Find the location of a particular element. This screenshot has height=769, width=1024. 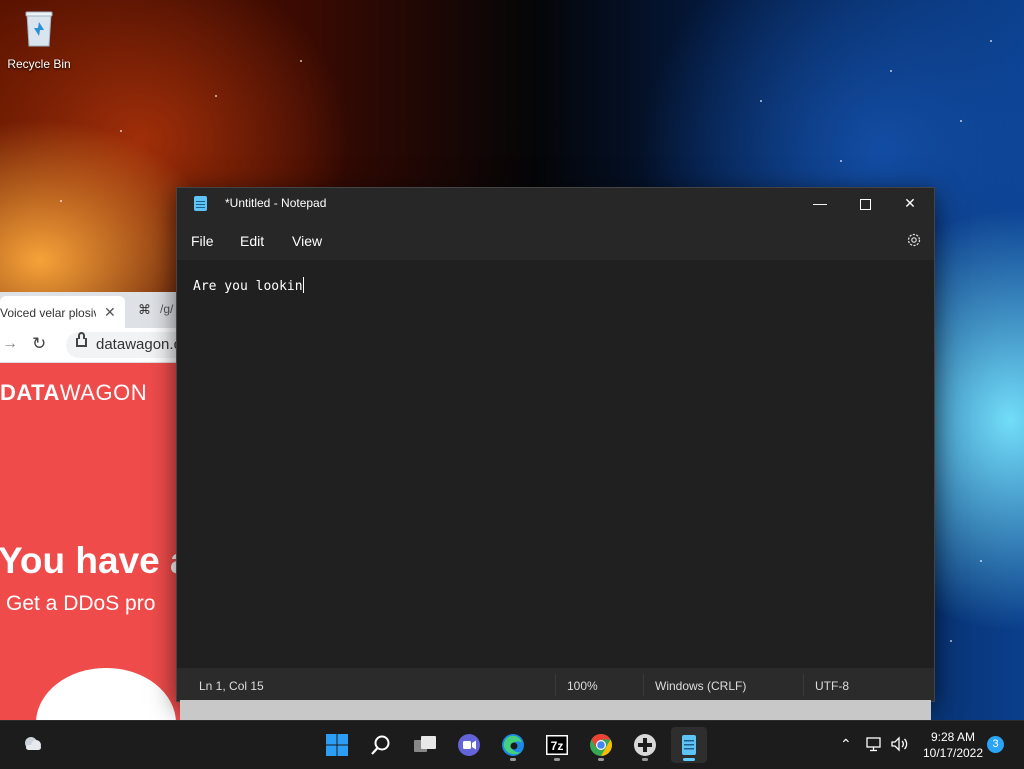

forward-arrow-icon: → is located at coordinates (10, 344).